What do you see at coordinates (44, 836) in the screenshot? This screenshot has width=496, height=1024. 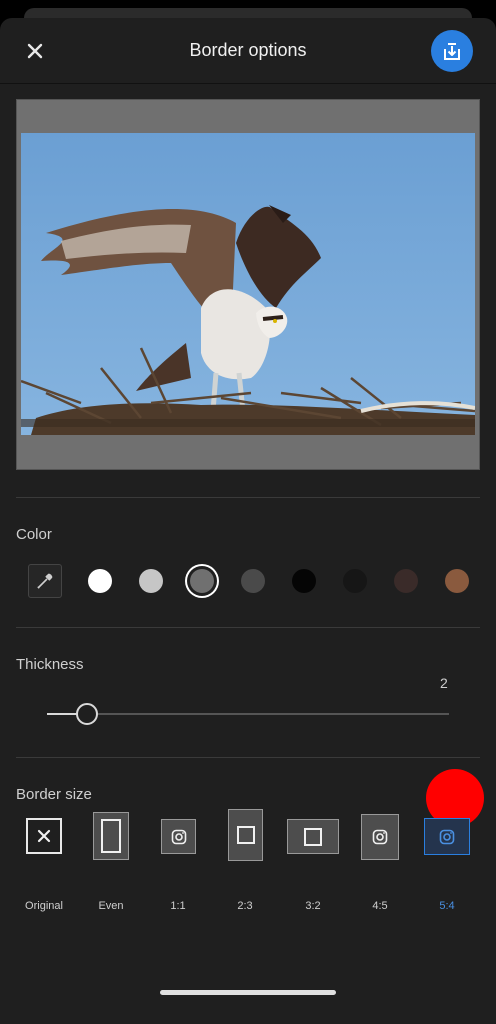 I see `no-border-icon` at bounding box center [44, 836].